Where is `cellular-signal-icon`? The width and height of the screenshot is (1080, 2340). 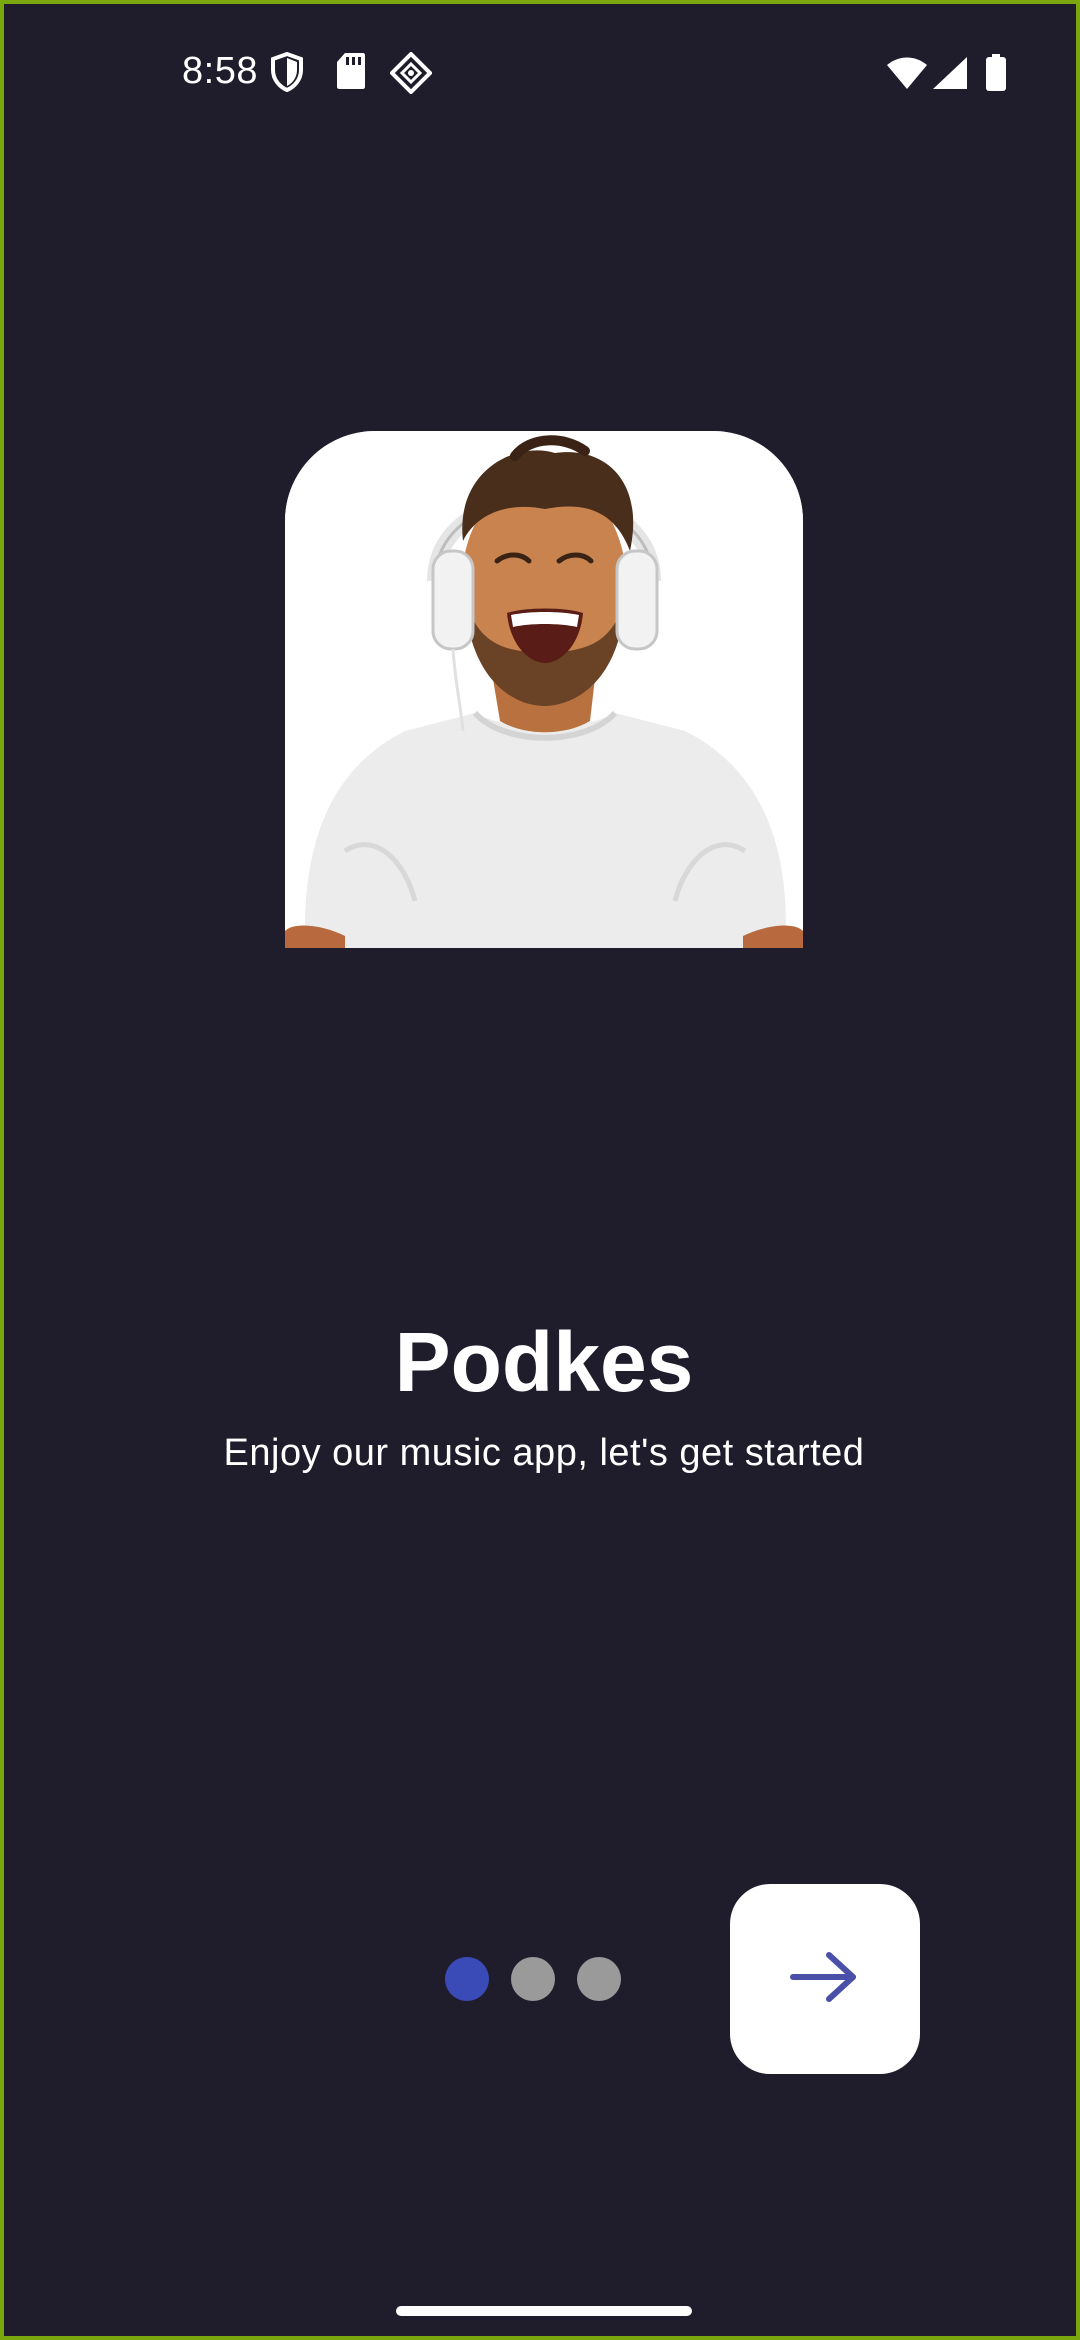
cellular-signal-icon is located at coordinates (950, 73).